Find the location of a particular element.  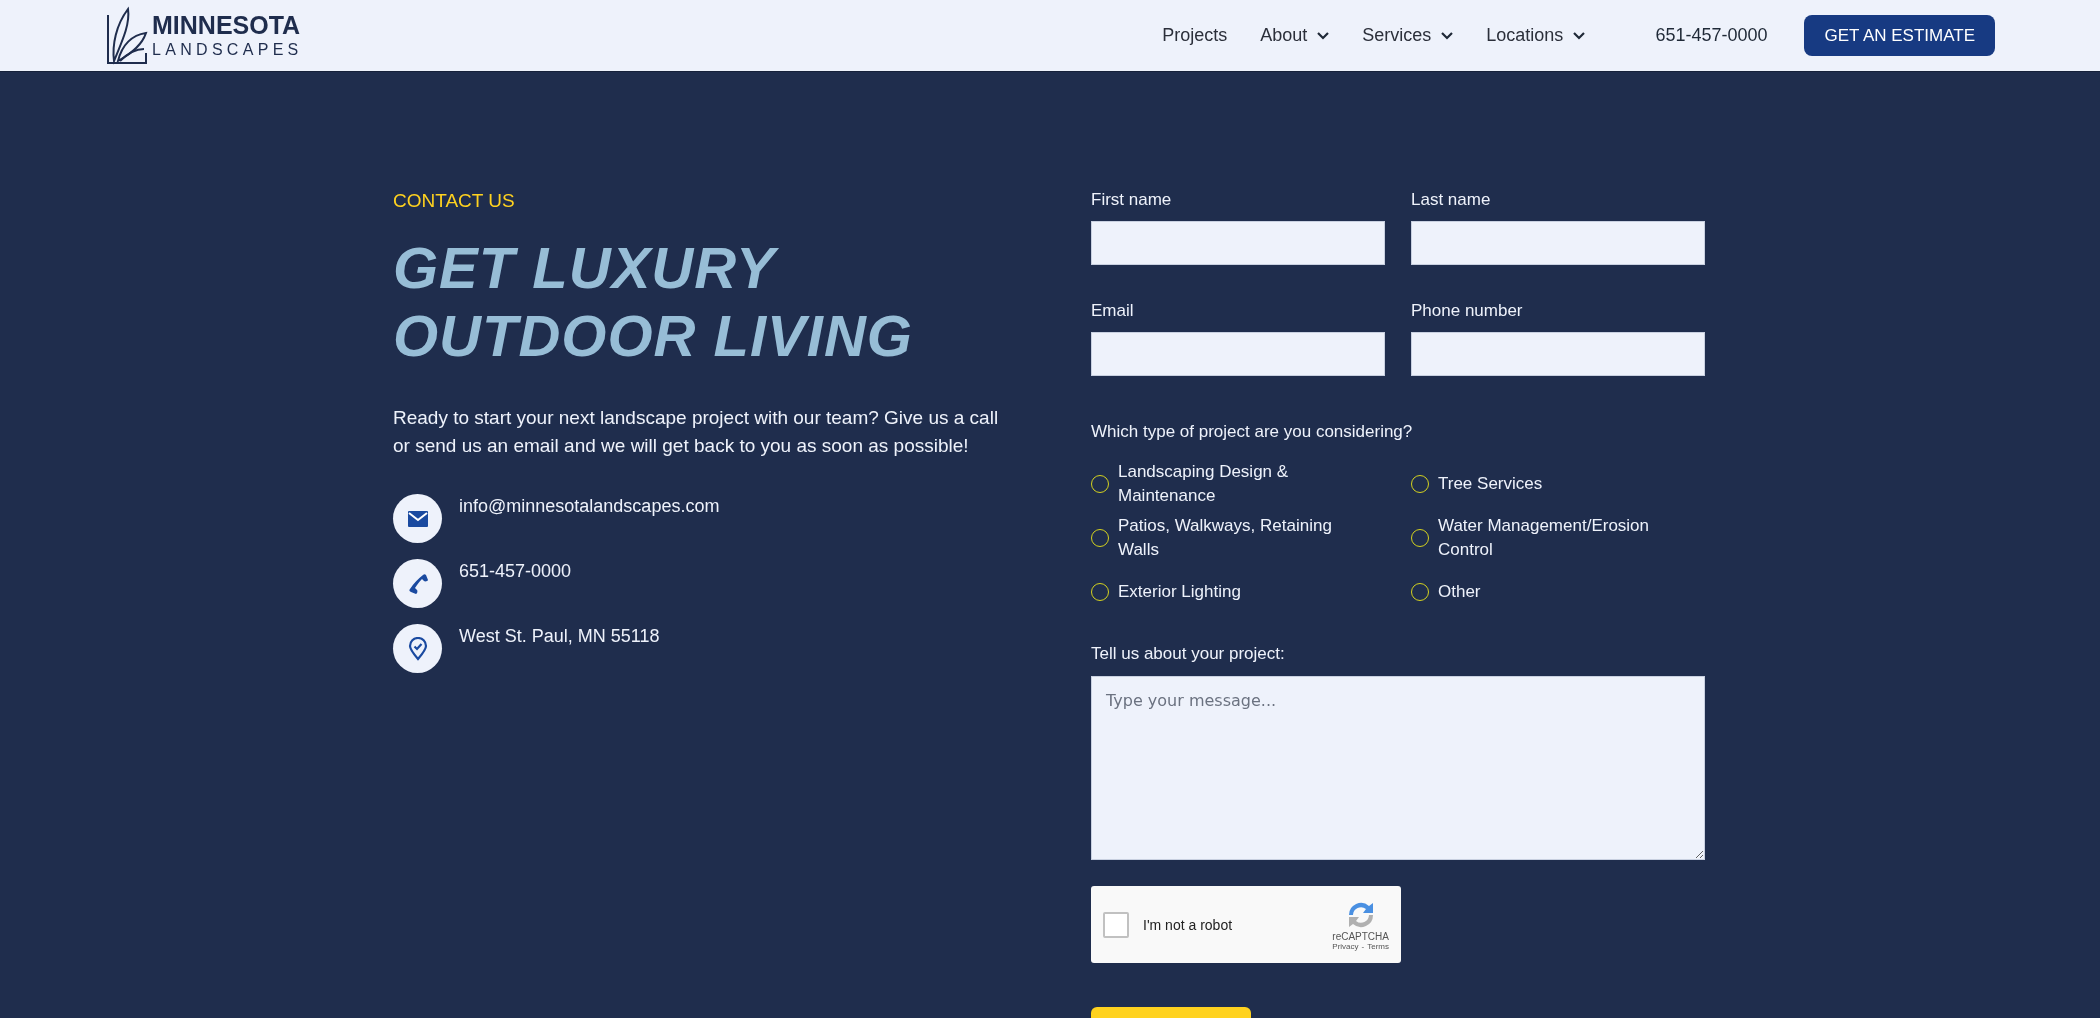

option-label: Tree Services is located at coordinates (1491, 484).